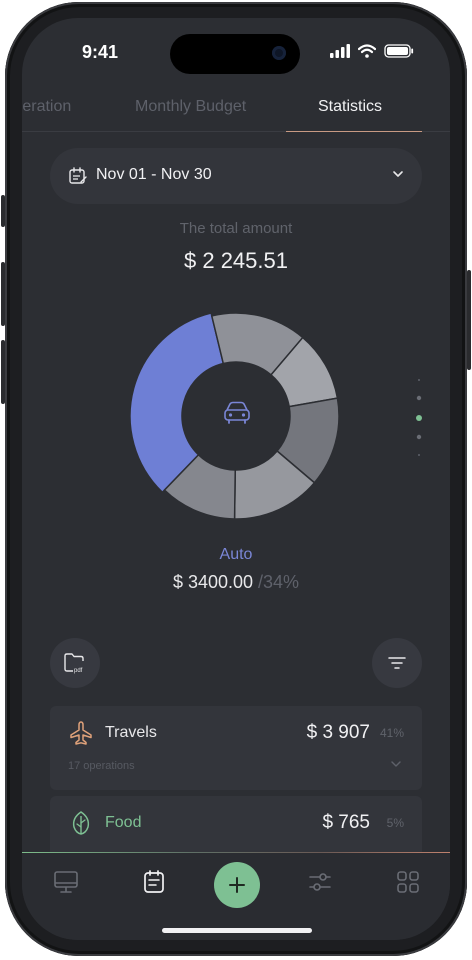 The image size is (472, 960). Describe the element at coordinates (190, 107) in the screenshot. I see `tab-monthly-budget: Monthly Budget` at that location.